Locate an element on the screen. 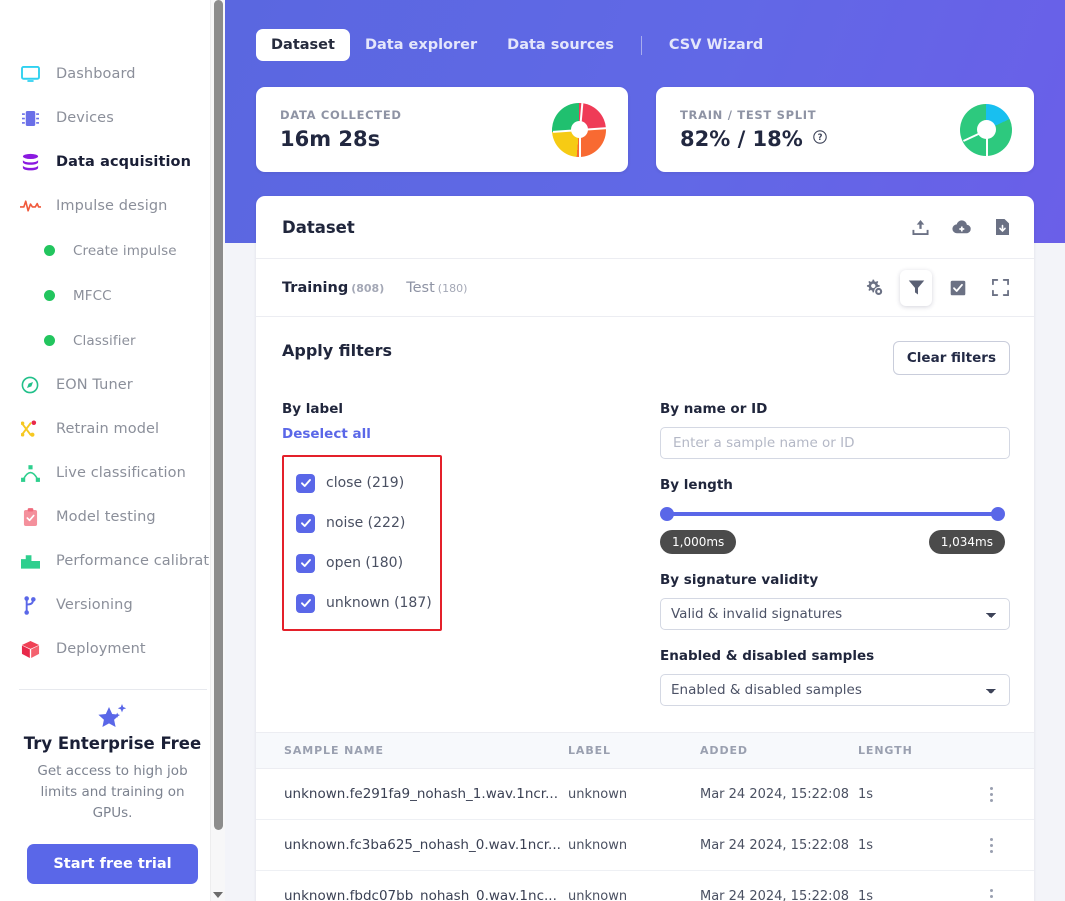 This screenshot has width=1065, height=901. by-label-heading: By label is located at coordinates (312, 409).